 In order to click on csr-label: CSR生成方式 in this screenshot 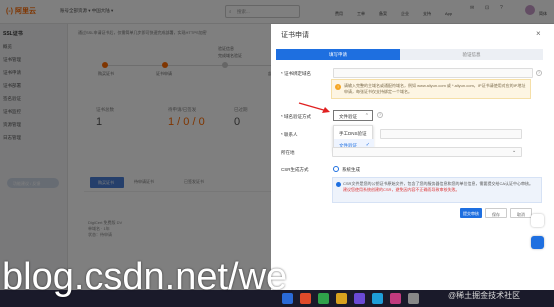, I will do `click(295, 169)`.